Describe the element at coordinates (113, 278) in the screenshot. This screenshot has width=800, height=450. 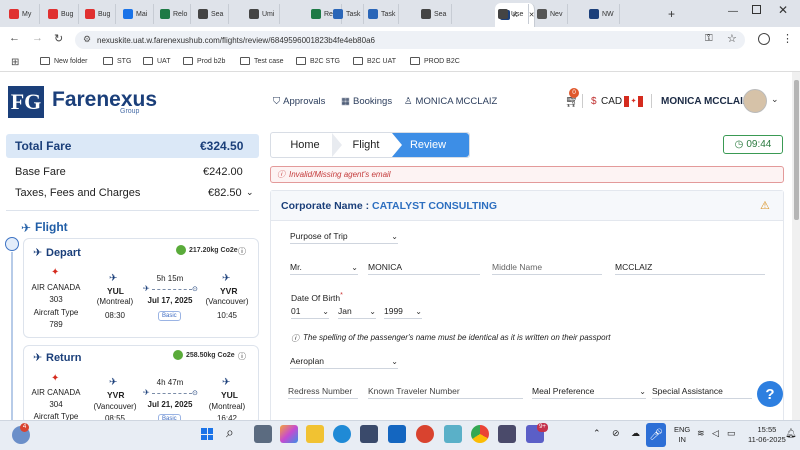
I see `takeoff-icon: ✈` at that location.